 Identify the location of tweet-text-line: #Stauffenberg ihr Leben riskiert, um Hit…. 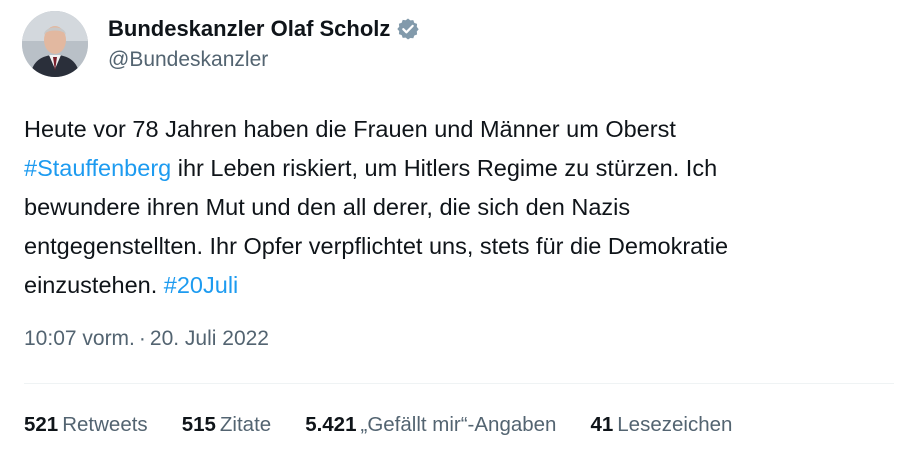
(454, 168).